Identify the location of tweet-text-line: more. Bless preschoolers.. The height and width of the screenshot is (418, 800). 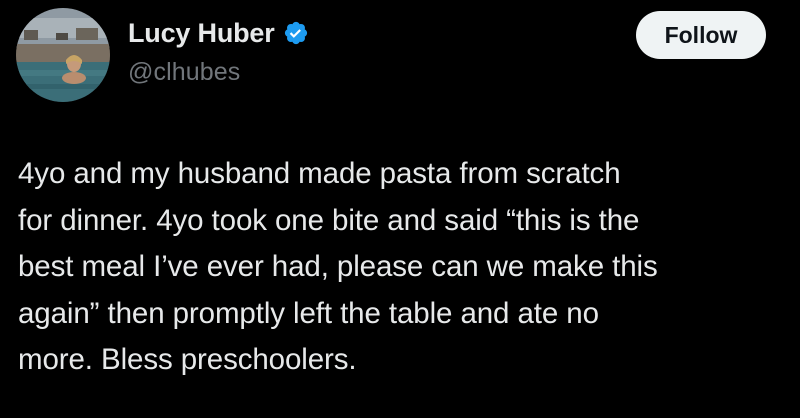
(187, 359).